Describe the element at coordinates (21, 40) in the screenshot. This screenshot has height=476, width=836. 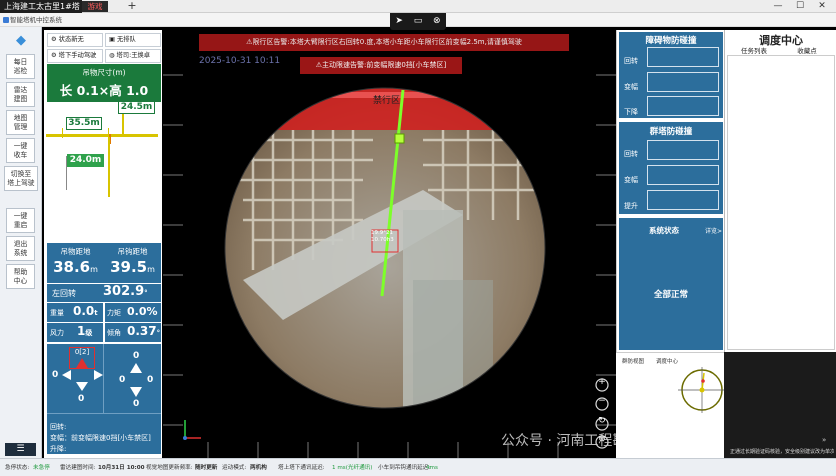
I see `brand-logo-icon: ◆` at that location.